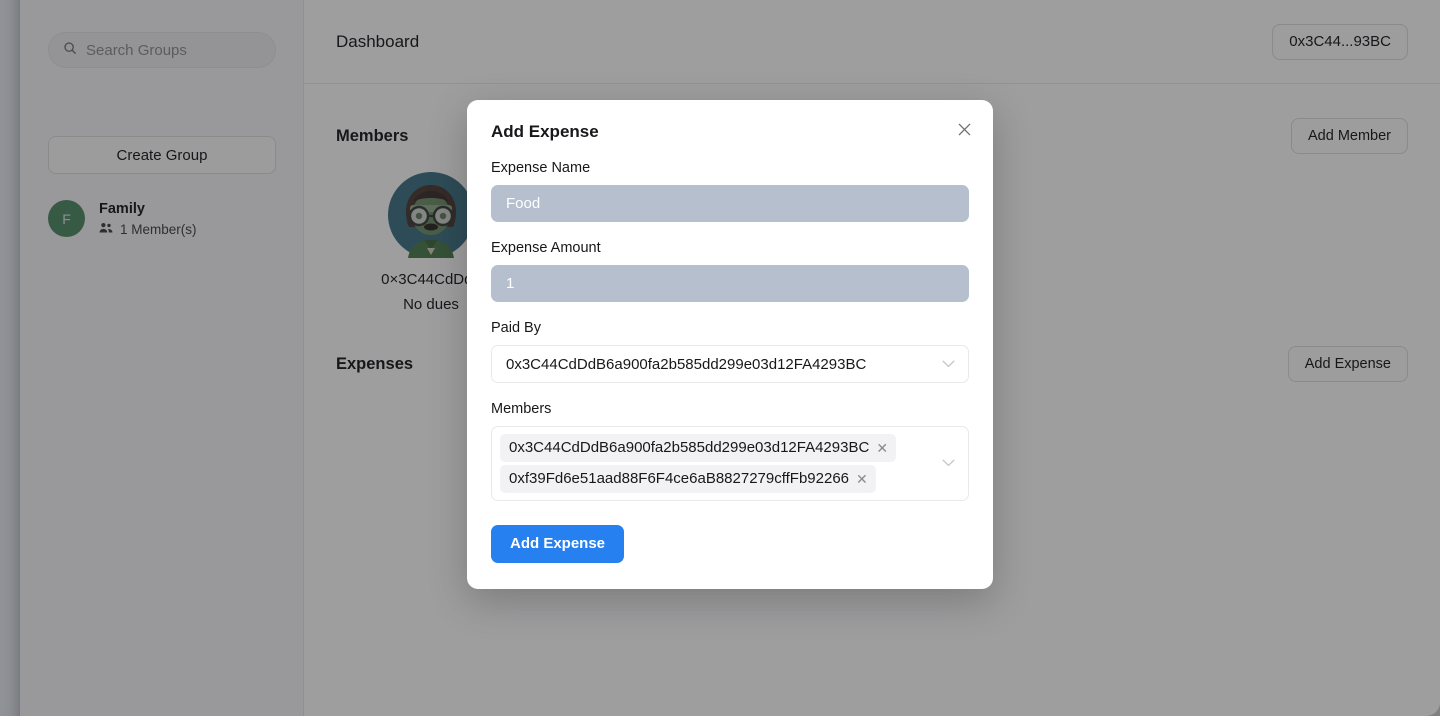  Describe the element at coordinates (516, 328) in the screenshot. I see `paid-by-label: Paid By` at that location.